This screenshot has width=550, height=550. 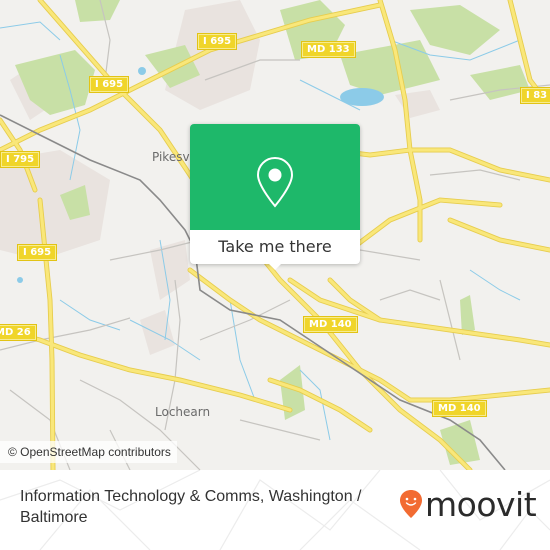 I want to click on moovit-logo: moovit, so click(x=468, y=504).